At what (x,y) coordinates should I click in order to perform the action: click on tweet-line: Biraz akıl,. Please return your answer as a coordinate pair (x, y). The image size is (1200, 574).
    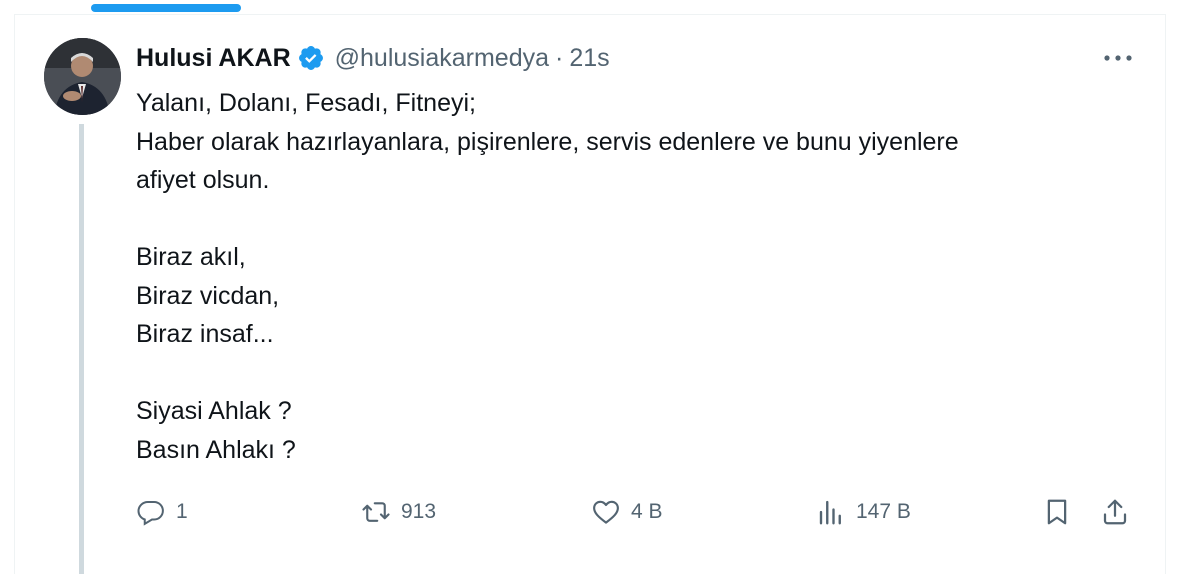
    Looking at the image, I should click on (191, 257).